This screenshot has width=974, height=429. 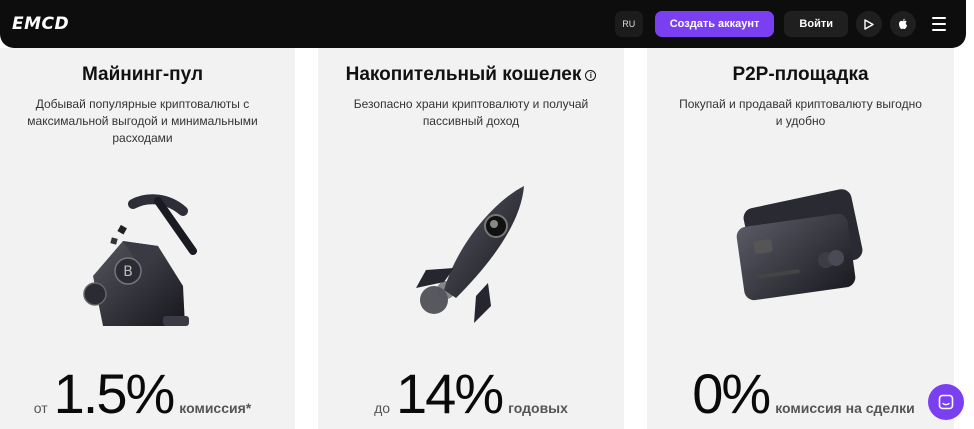 What do you see at coordinates (40, 24) in the screenshot?
I see `logo: EMCD` at bounding box center [40, 24].